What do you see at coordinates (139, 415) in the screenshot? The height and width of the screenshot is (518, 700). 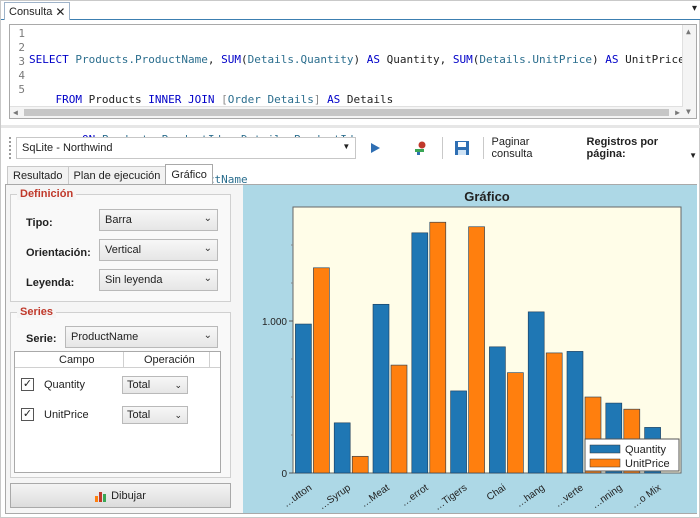 I see `operation-value: Total` at bounding box center [139, 415].